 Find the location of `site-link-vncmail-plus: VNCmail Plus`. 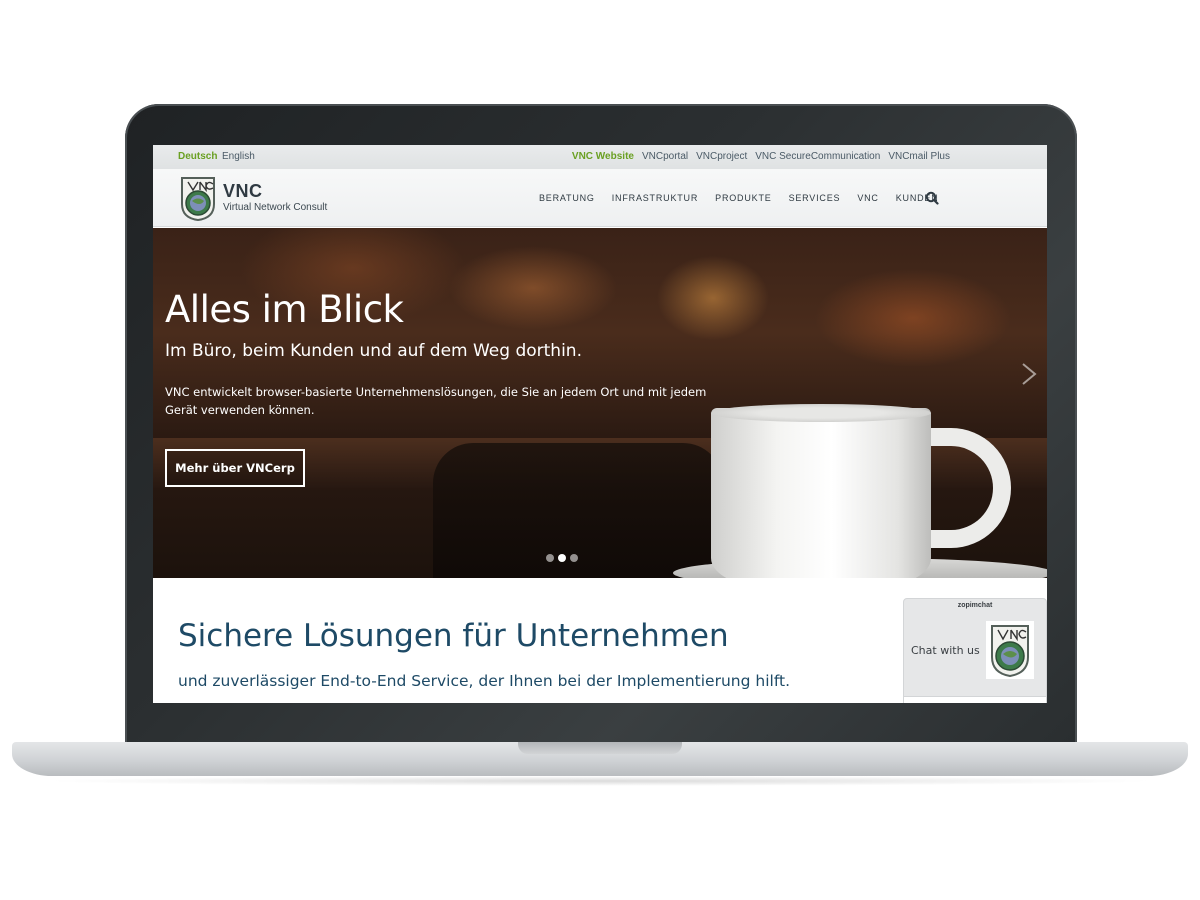

site-link-vncmail-plus: VNCmail Plus is located at coordinates (919, 156).